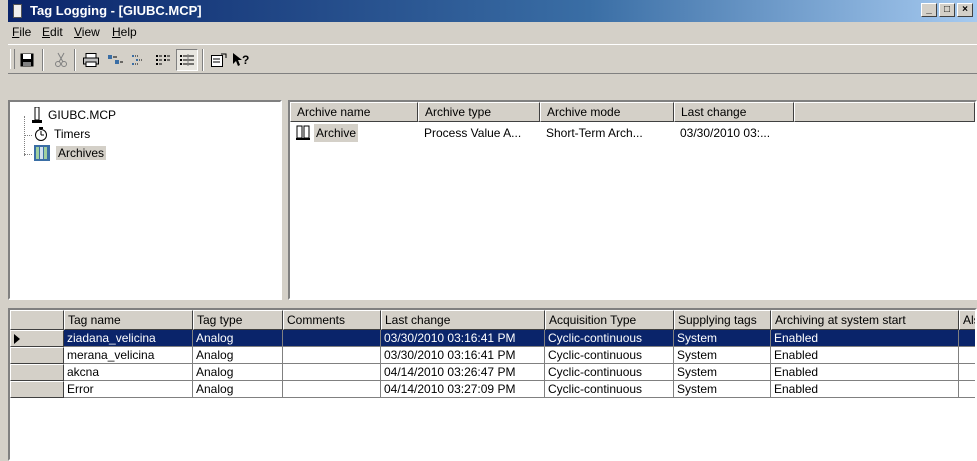  I want to click on context-help-icon: ?, so click(241, 60).